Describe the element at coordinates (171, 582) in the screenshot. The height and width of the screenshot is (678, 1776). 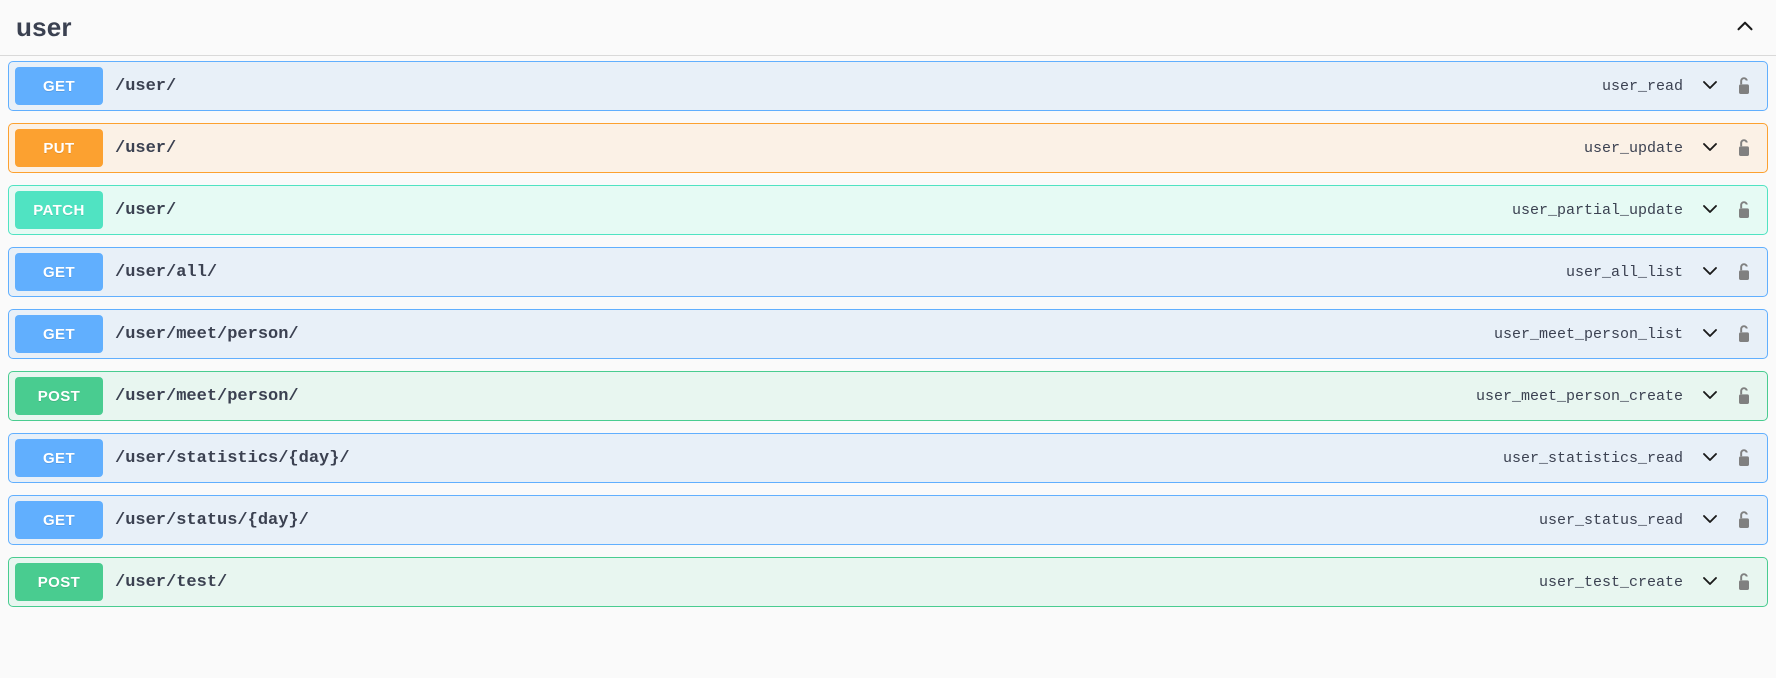
I see `operation-path: /user/test/` at that location.